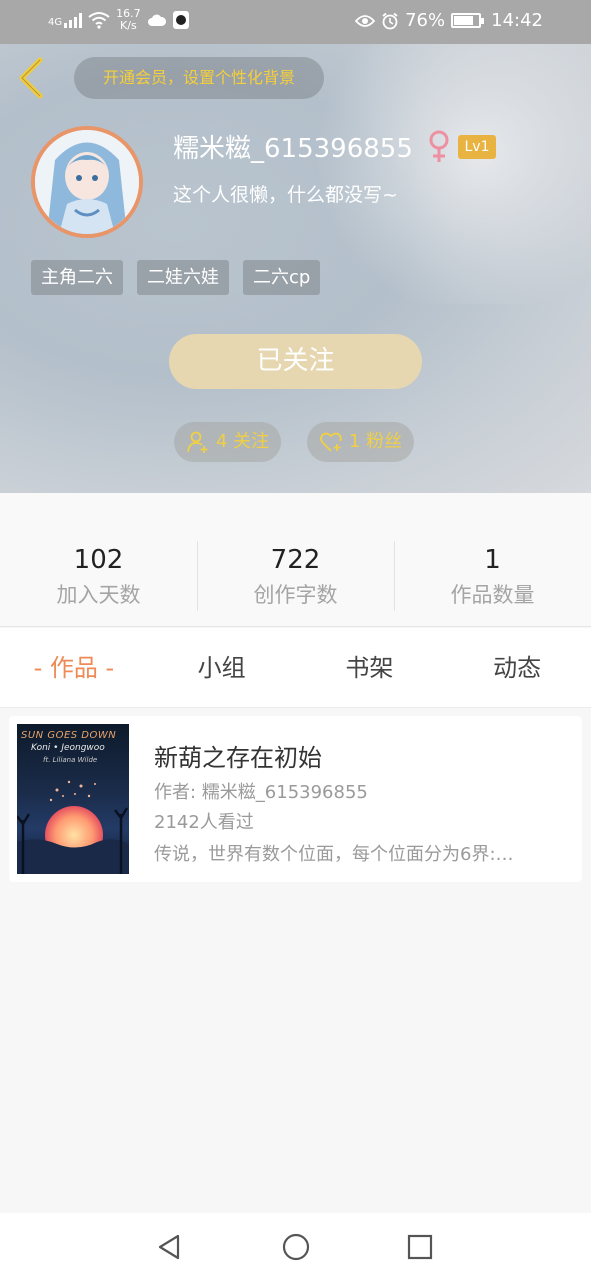 The height and width of the screenshot is (1280, 591). I want to click on tag-list: 主角二六 二娃六娃 二六cp, so click(176, 277).